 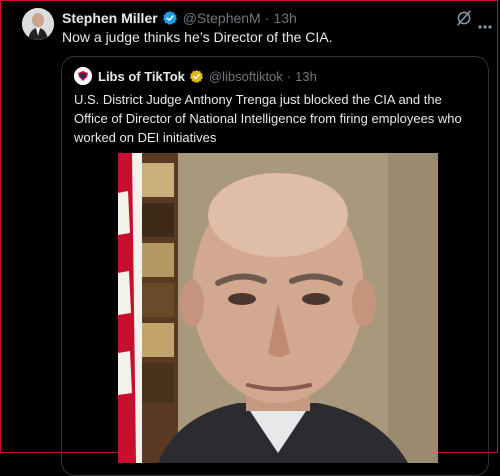 I want to click on author-name: Stephen Miller, so click(x=110, y=18).